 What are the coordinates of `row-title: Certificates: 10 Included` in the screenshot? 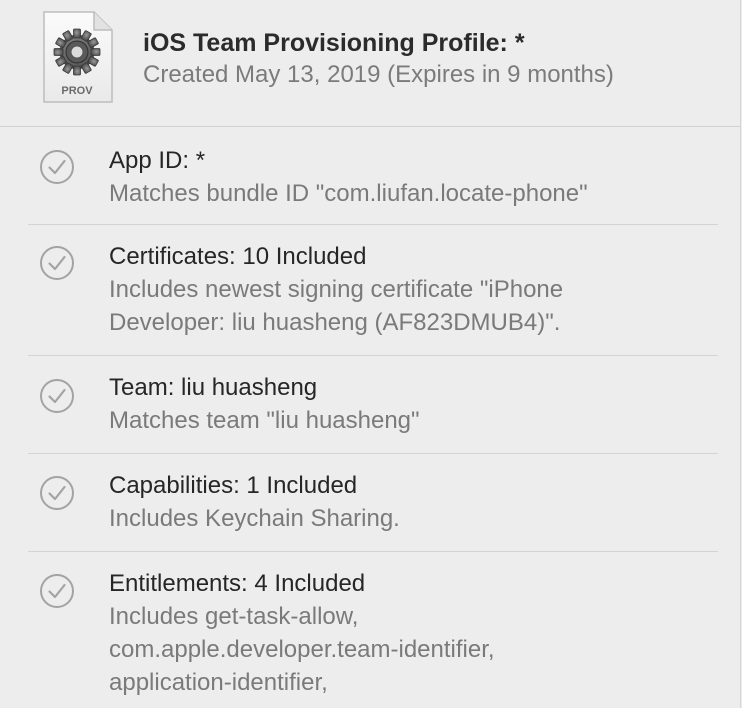 It's located at (238, 256).